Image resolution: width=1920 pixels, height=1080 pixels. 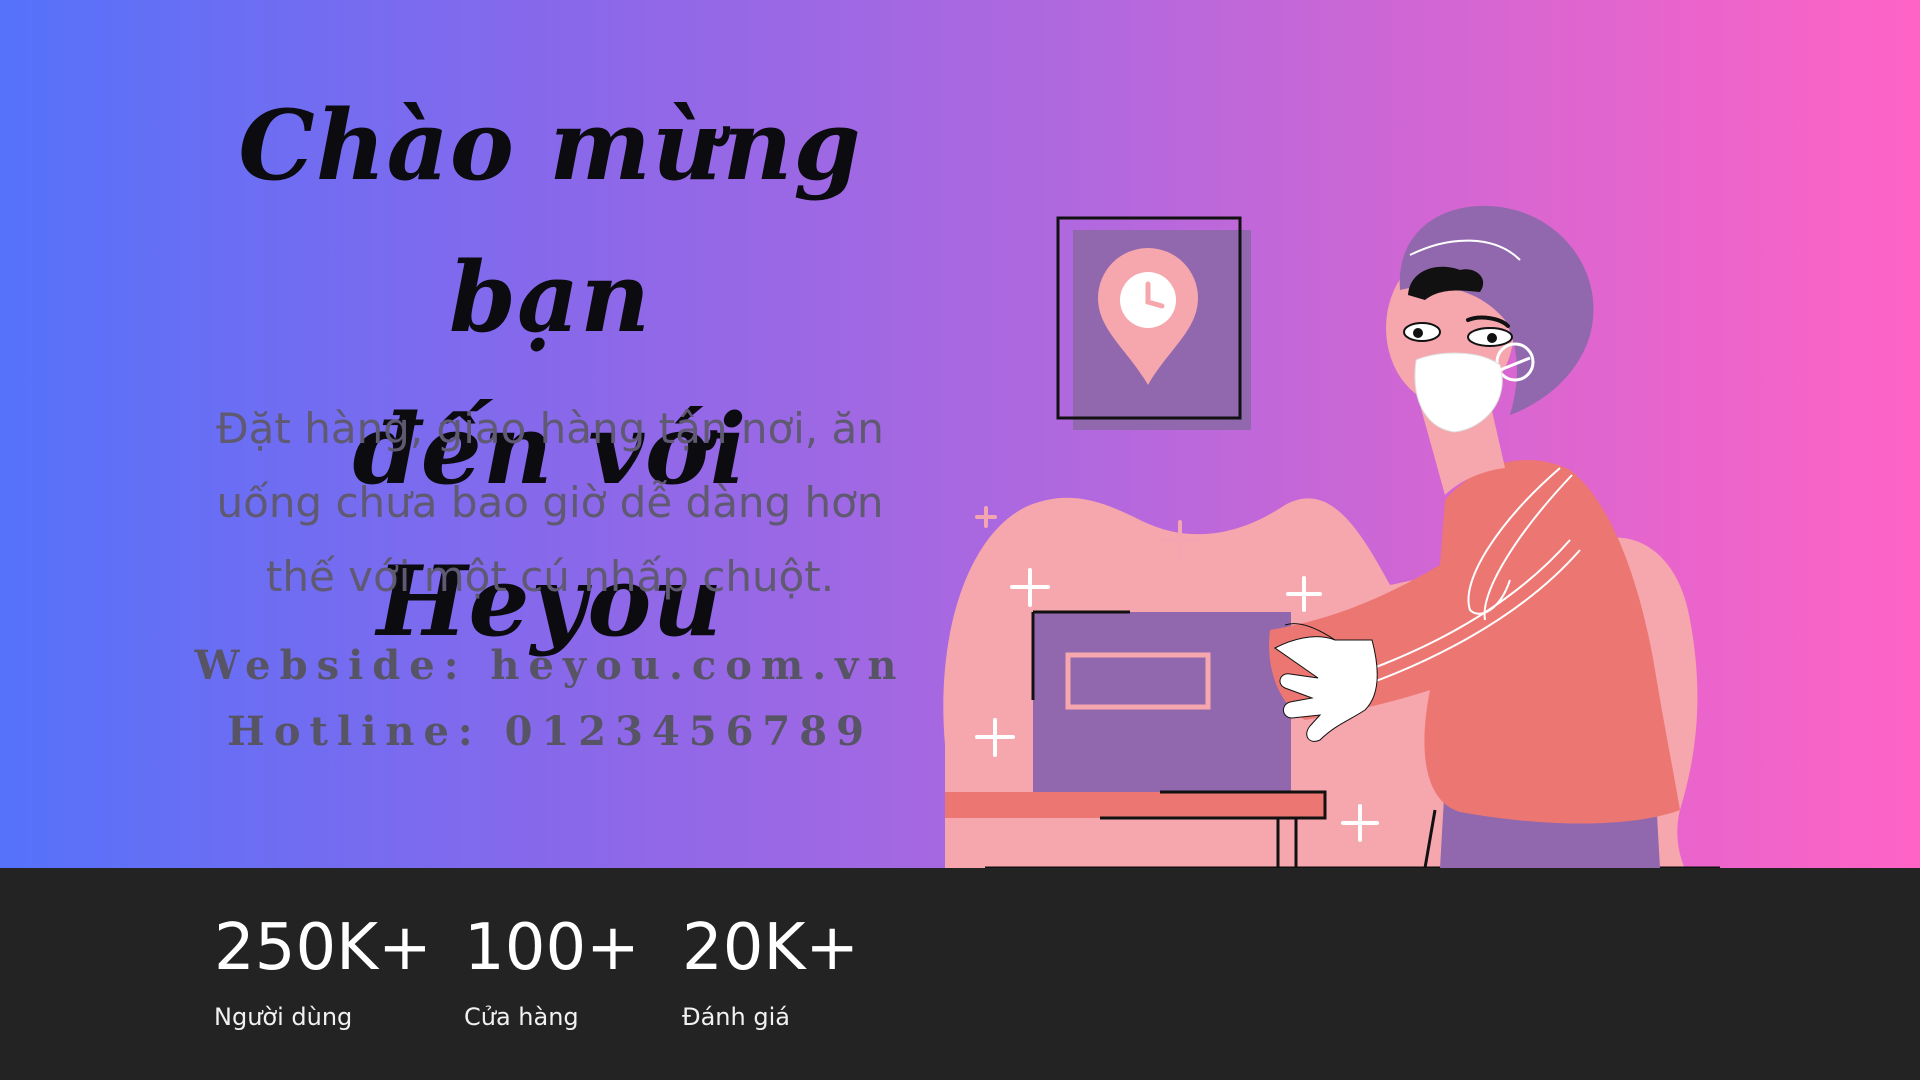 I want to click on website-text: Webside: heyou.com.vn, so click(x=550, y=665).